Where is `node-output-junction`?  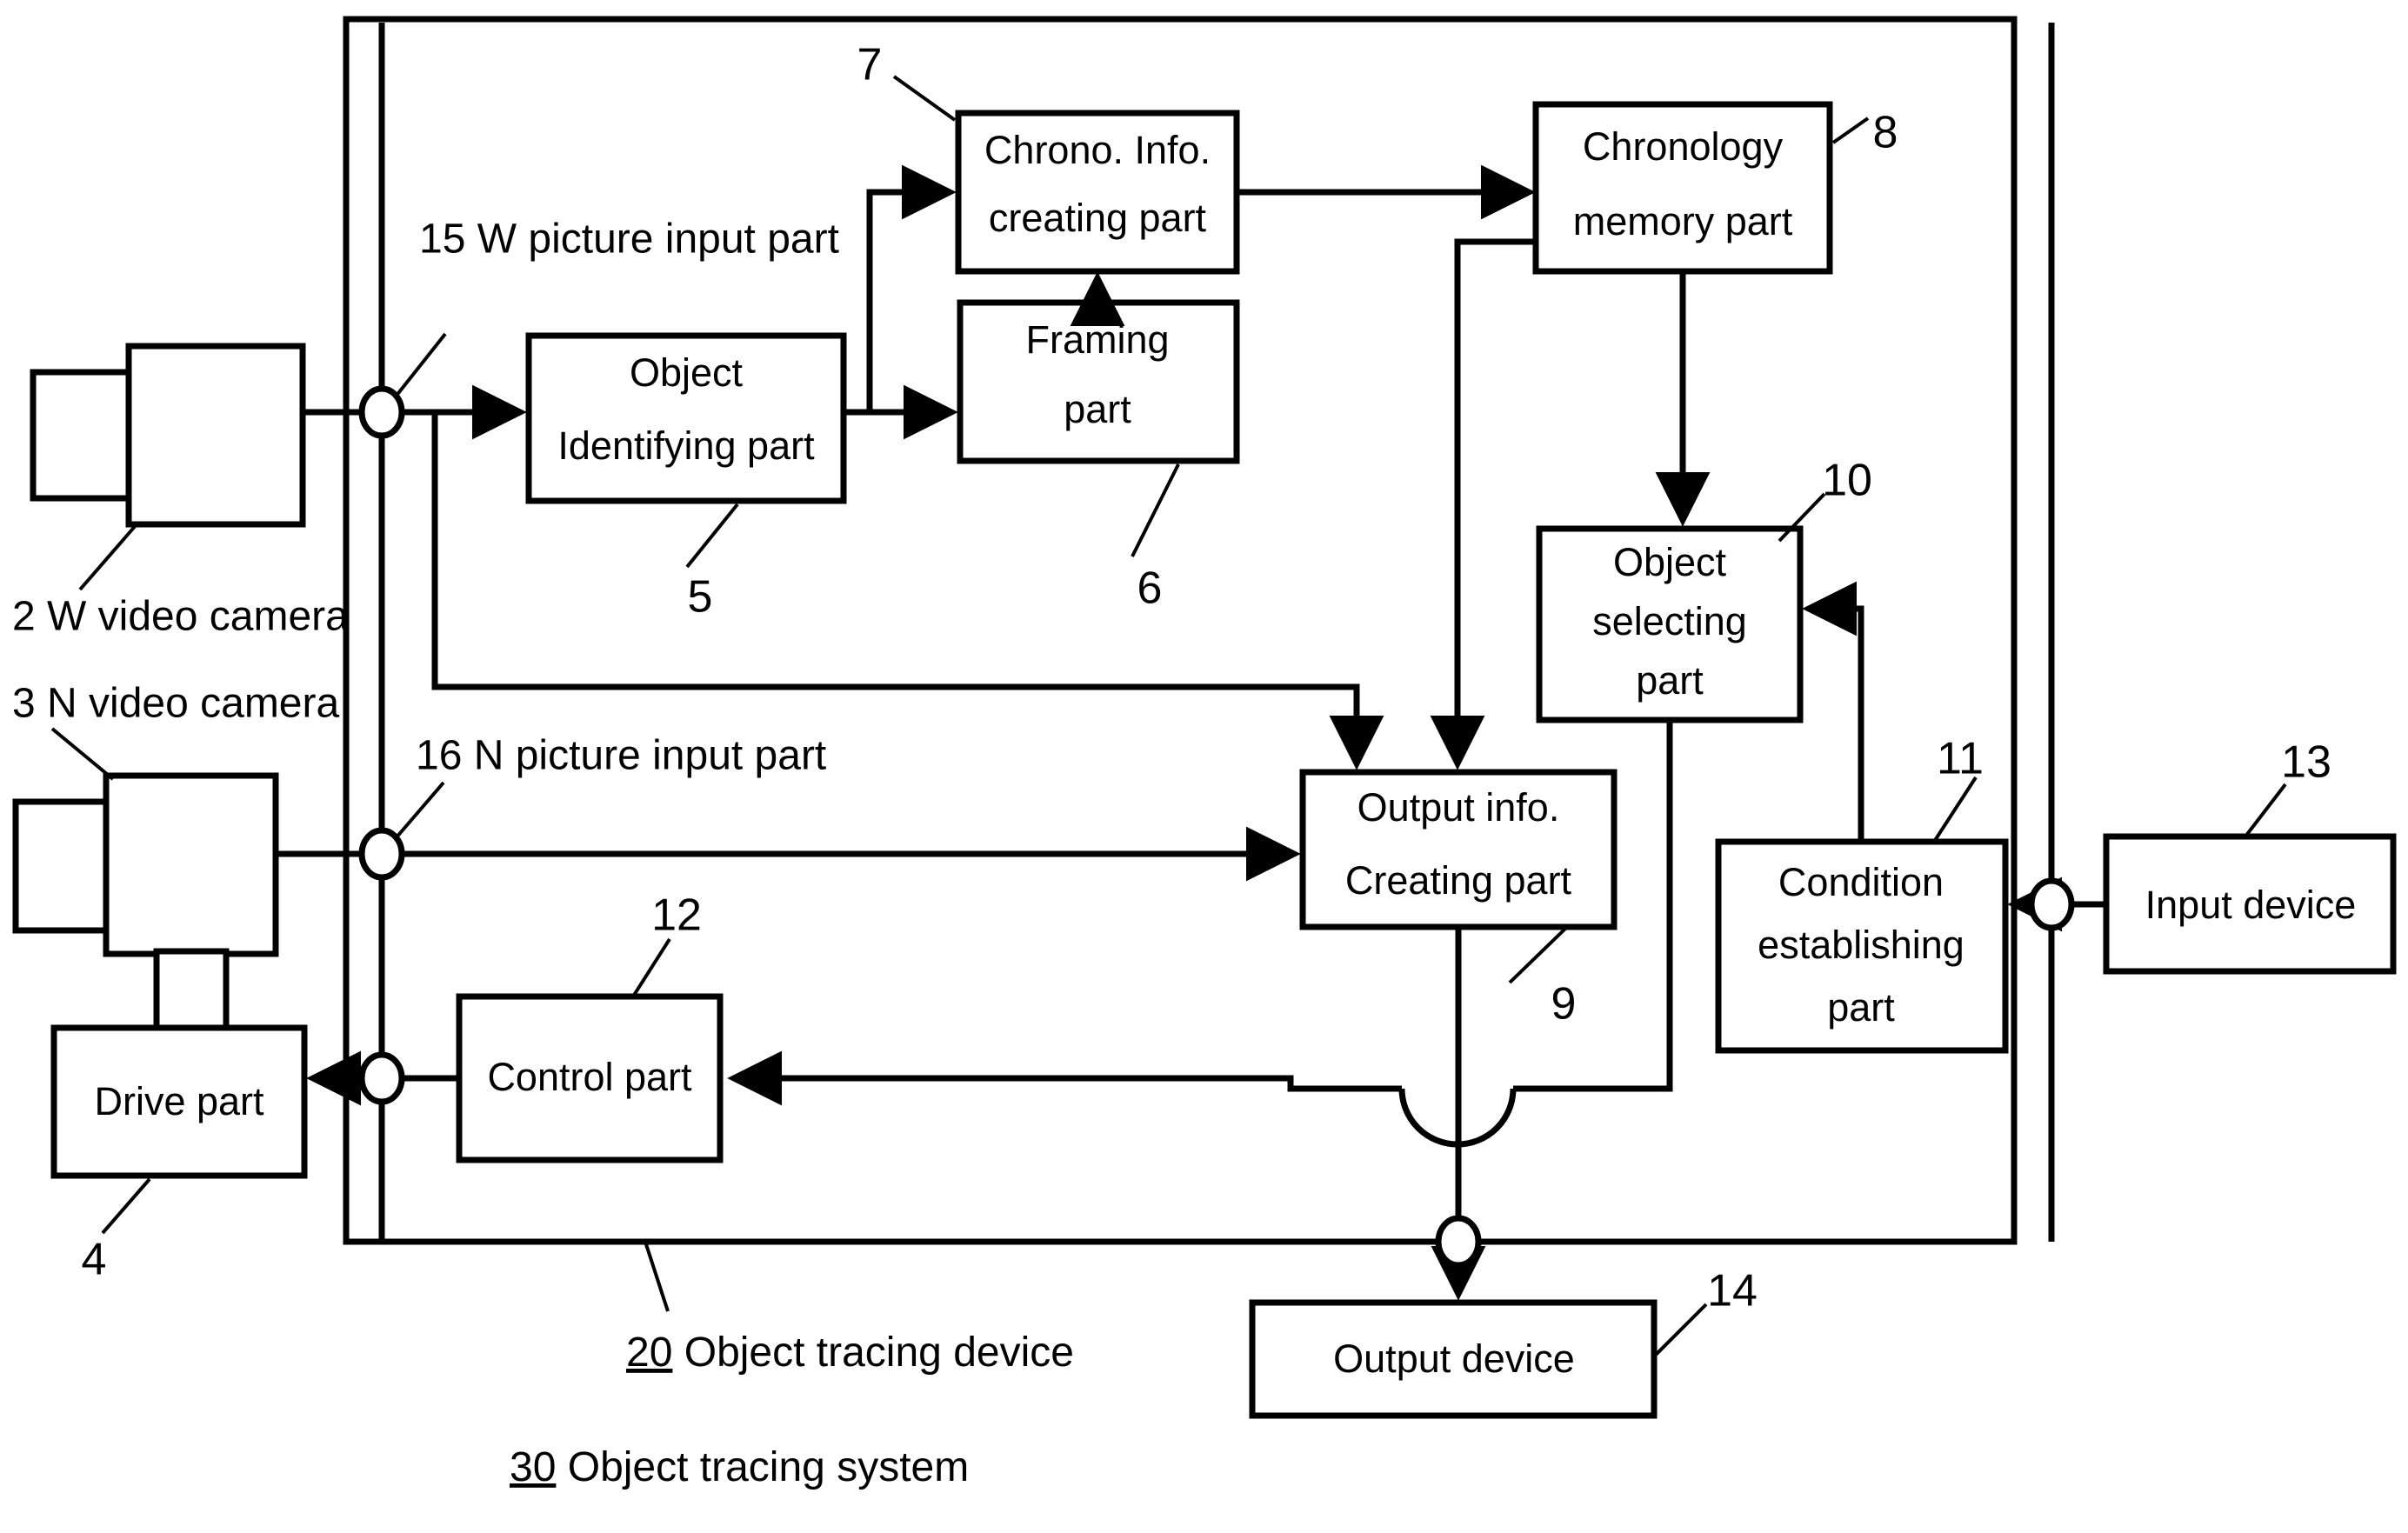 node-output-junction is located at coordinates (1458, 1242).